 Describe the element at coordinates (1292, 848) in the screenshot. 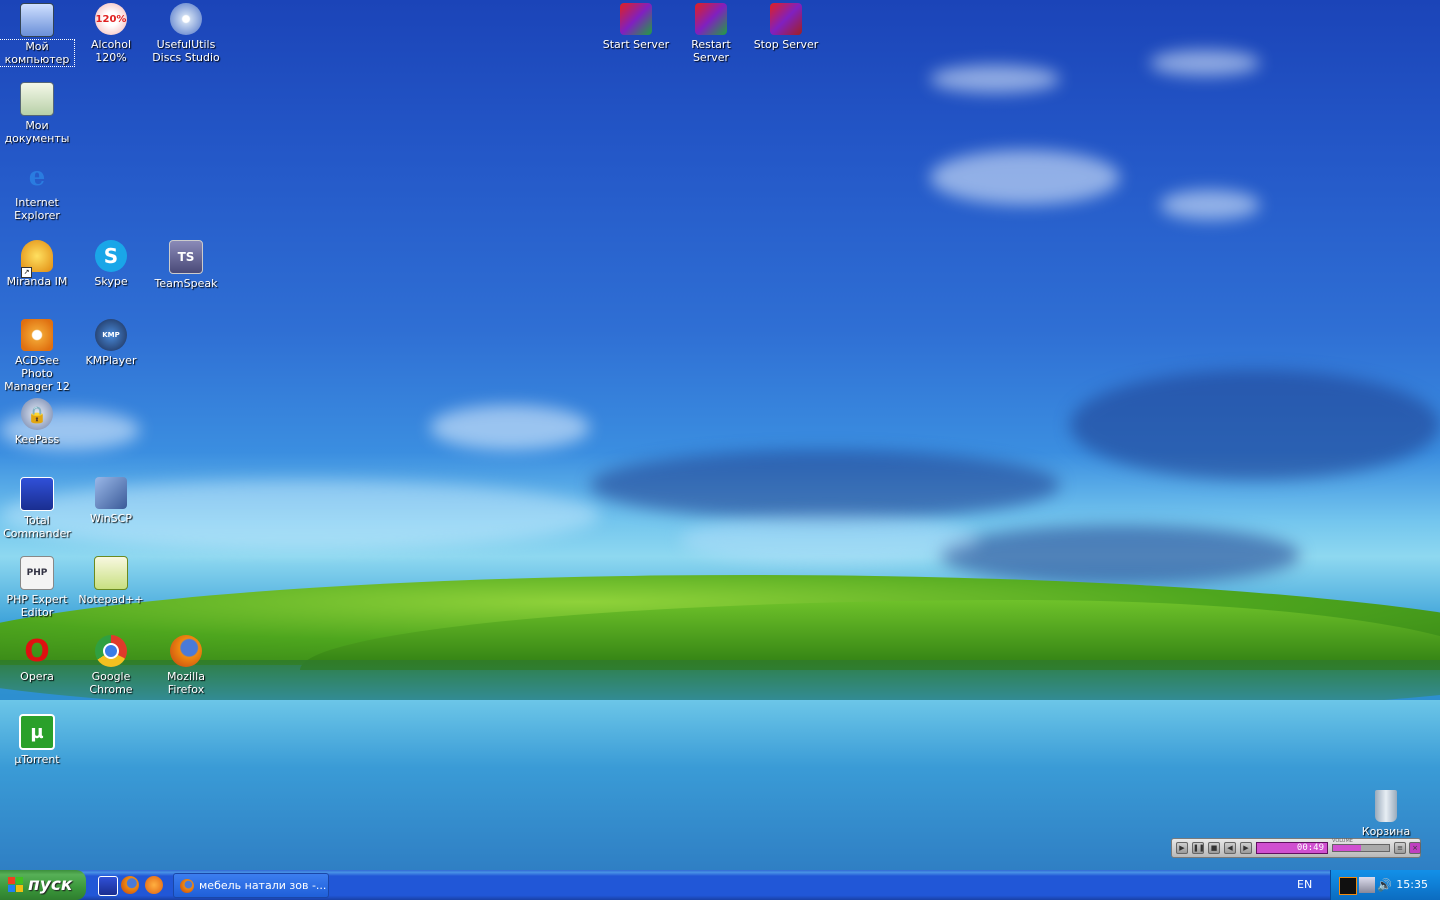

I see `player-time-display: 00:49` at that location.